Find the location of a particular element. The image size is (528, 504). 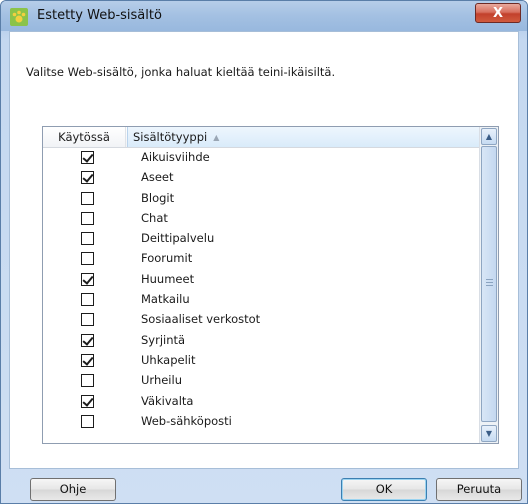

list-item: Urheilu is located at coordinates (261, 381).